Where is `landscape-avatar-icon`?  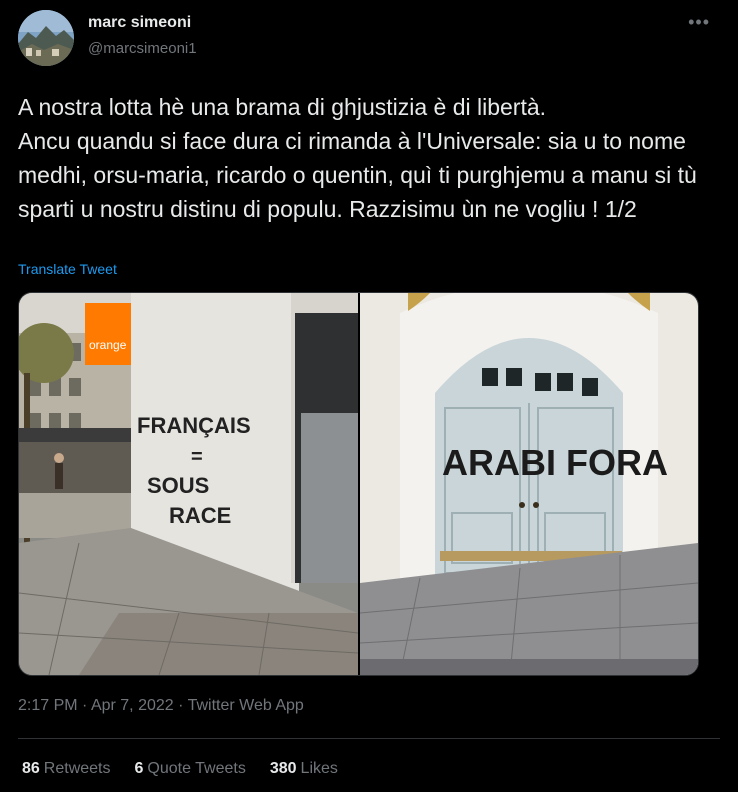 landscape-avatar-icon is located at coordinates (46, 38).